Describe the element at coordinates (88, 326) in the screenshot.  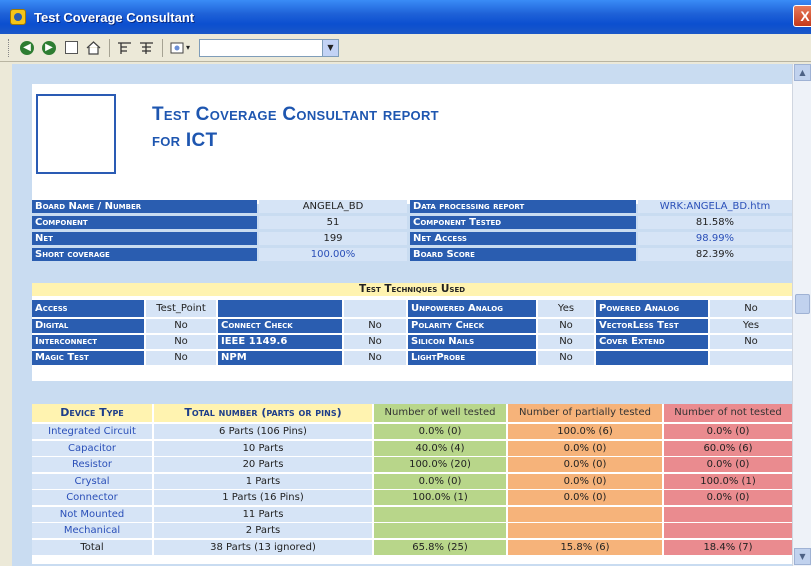
I see `technique-label: Digital` at that location.